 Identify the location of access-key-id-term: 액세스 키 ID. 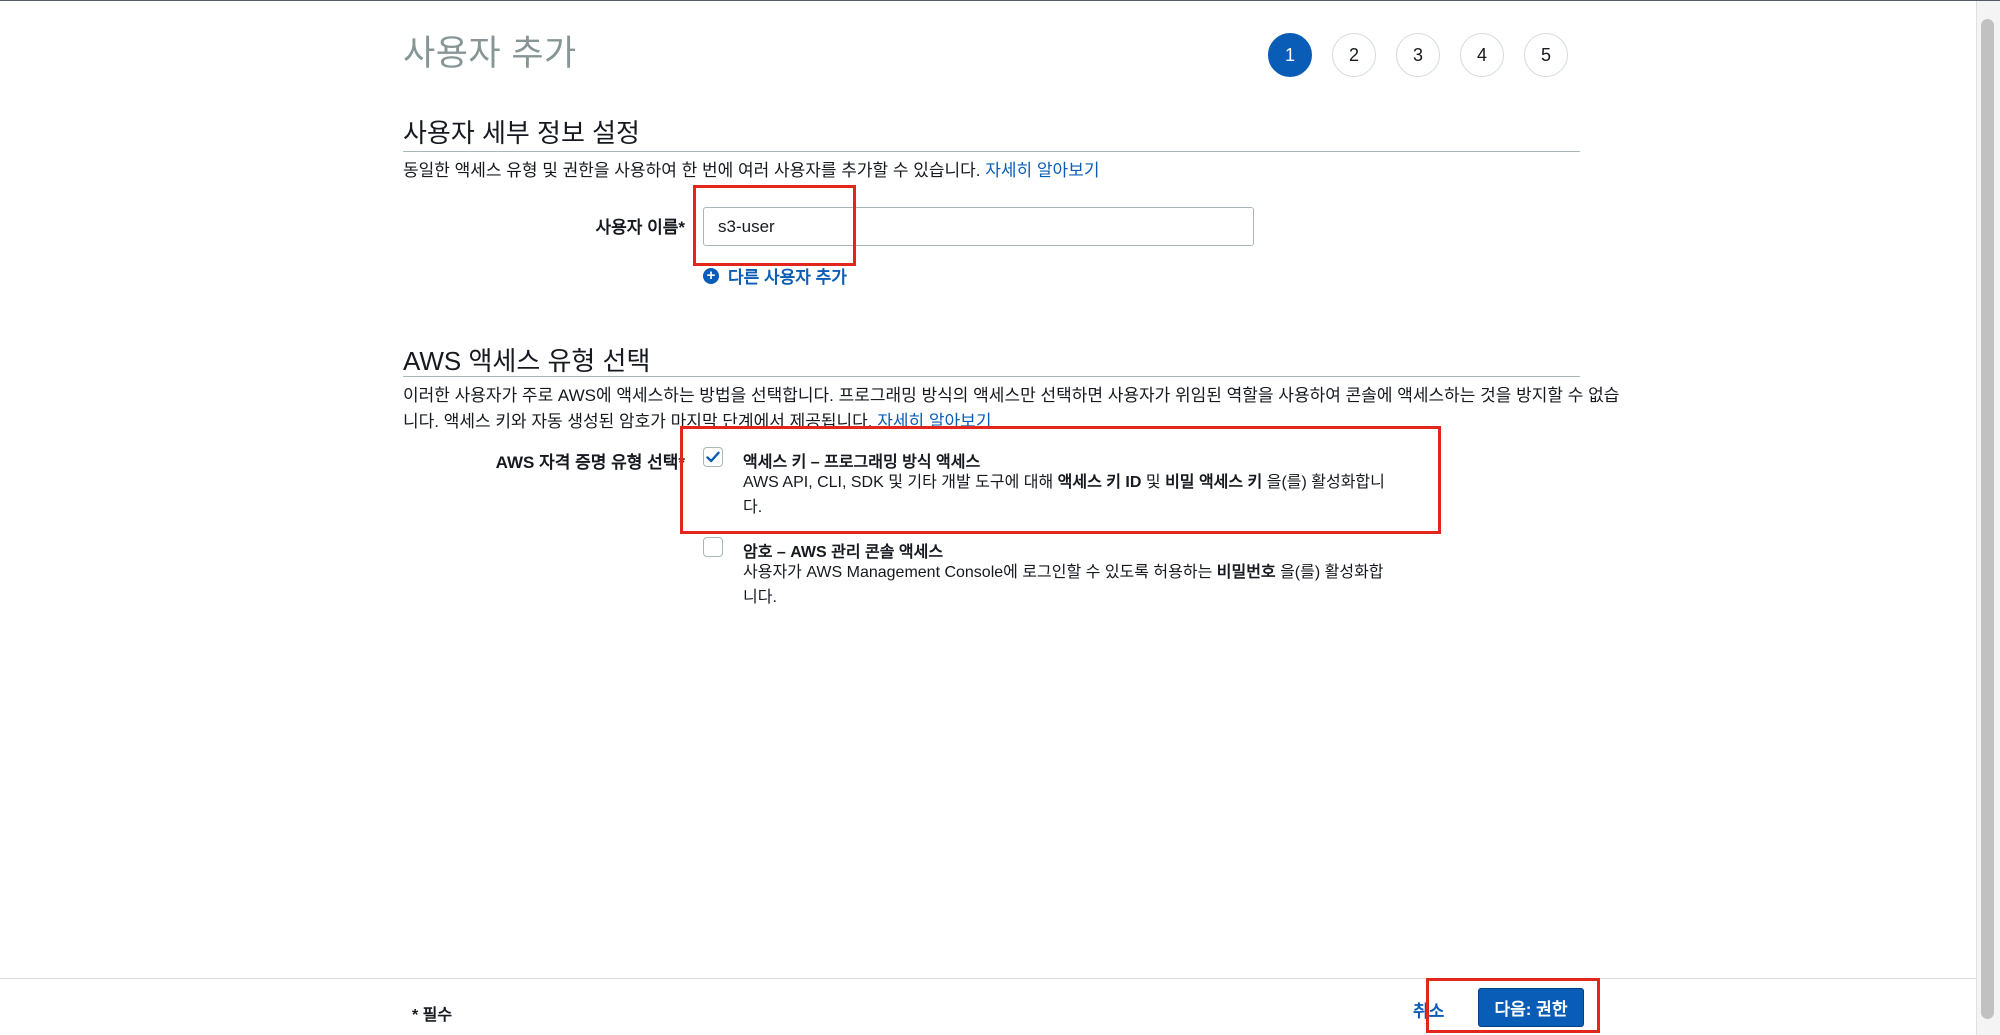
(1099, 482).